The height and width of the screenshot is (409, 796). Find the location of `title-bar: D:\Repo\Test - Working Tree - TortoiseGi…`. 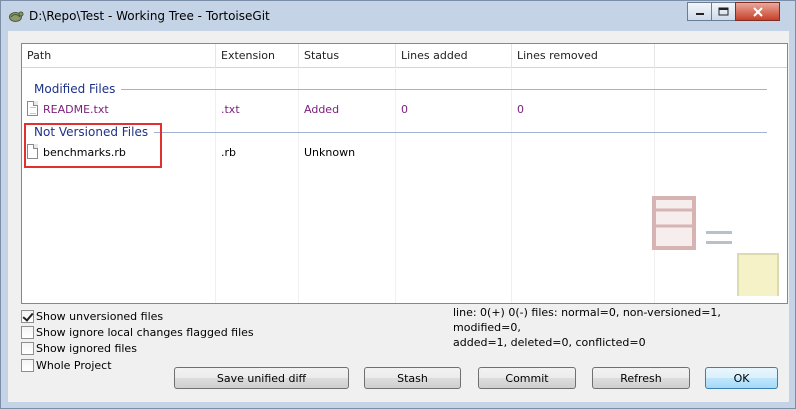

title-bar: D:\Repo\Test - Working Tree - TortoiseGi… is located at coordinates (398, 16).